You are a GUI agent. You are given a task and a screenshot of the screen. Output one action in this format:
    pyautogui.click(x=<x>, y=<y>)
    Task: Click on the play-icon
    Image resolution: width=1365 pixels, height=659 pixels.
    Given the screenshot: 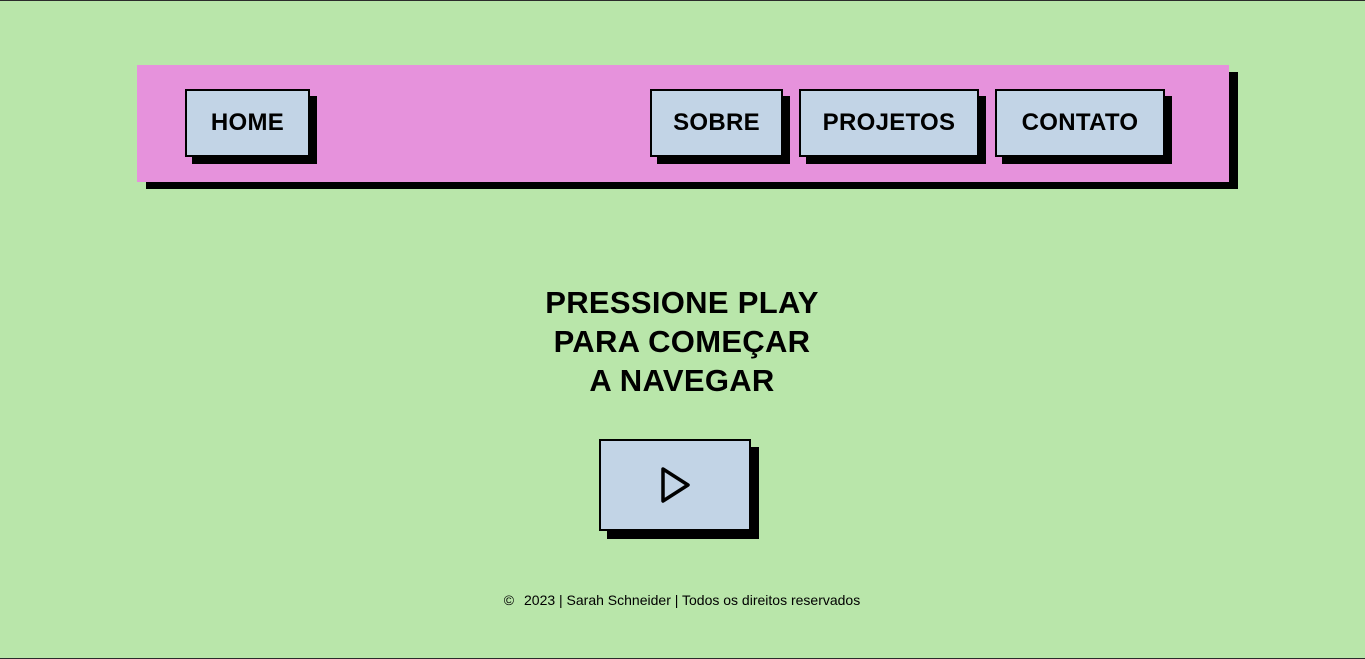 What is the action you would take?
    pyautogui.click(x=675, y=485)
    